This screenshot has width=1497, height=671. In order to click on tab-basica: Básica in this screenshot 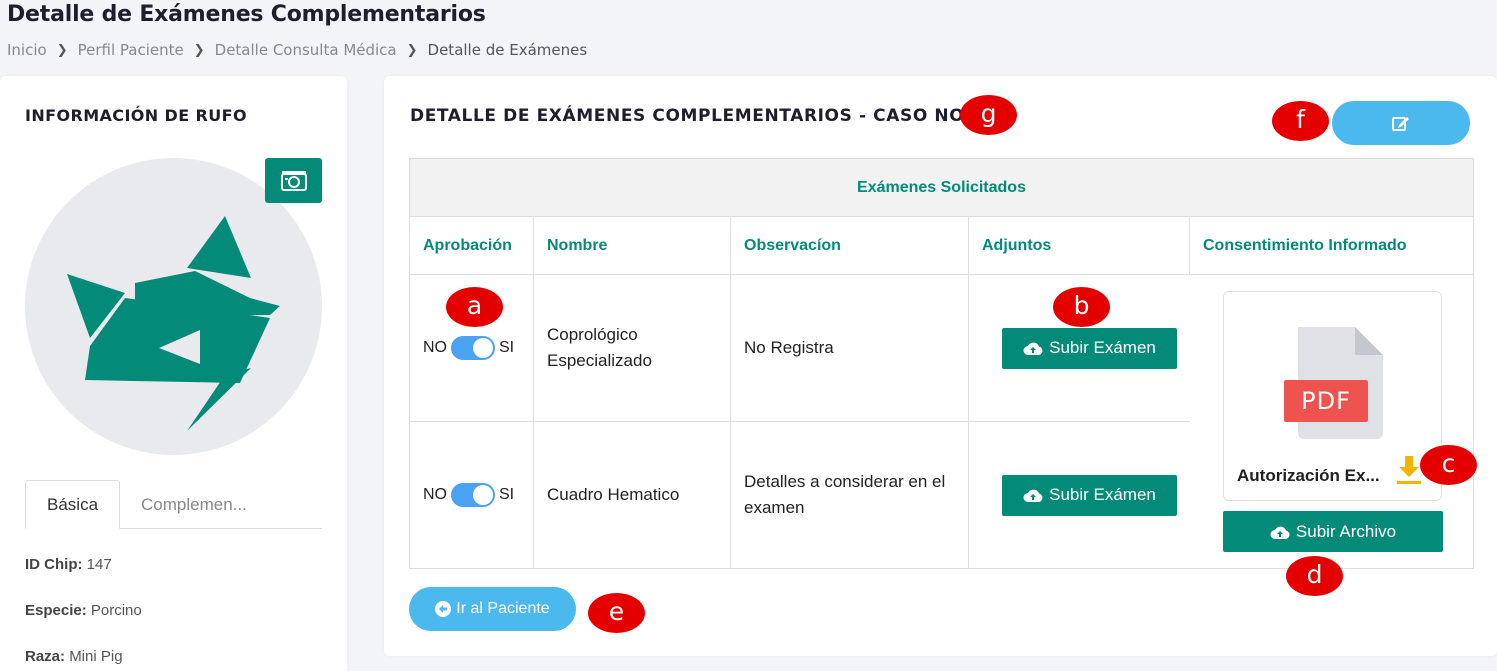, I will do `click(73, 504)`.